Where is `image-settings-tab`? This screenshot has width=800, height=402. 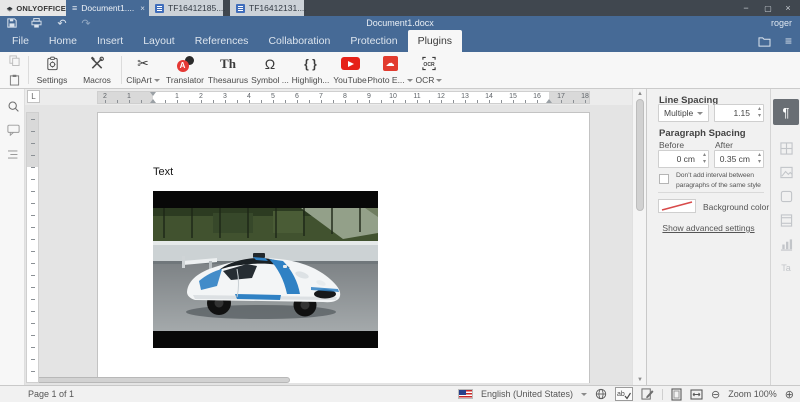
image-settings-tab is located at coordinates (786, 172).